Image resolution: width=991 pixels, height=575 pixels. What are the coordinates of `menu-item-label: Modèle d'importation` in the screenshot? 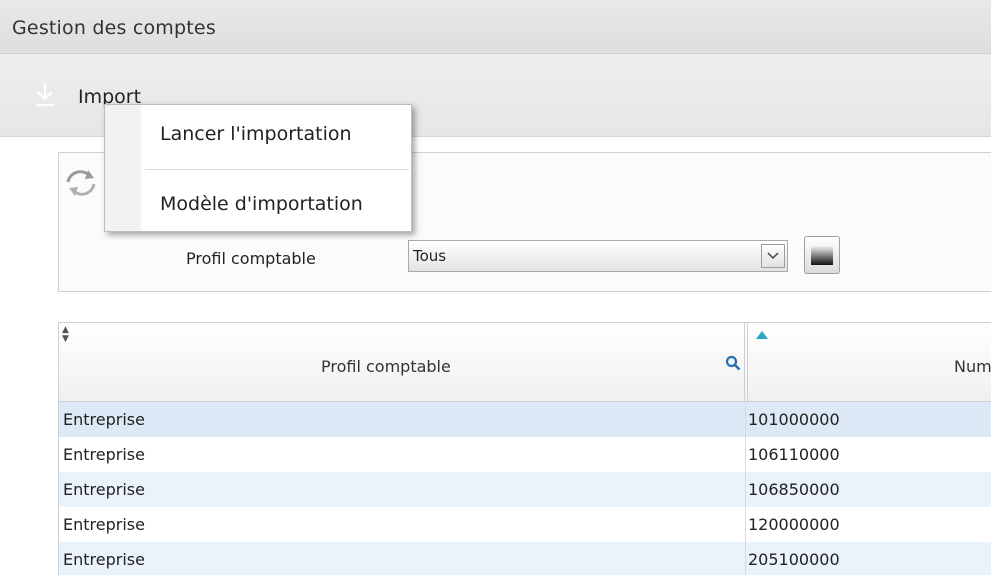 It's located at (261, 204).